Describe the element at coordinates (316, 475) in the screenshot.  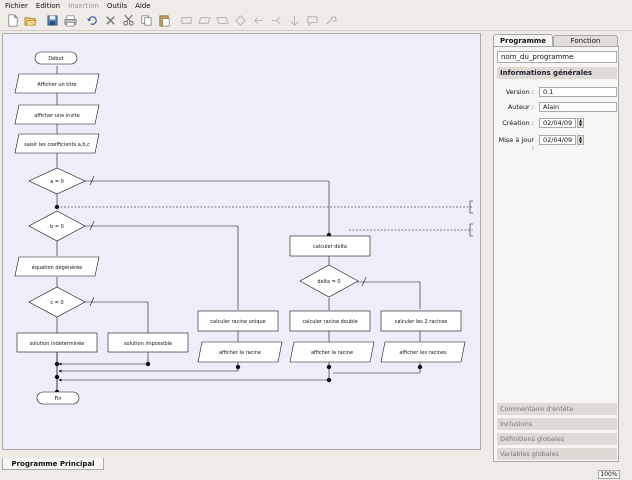
I see `status-bar: 100%` at that location.